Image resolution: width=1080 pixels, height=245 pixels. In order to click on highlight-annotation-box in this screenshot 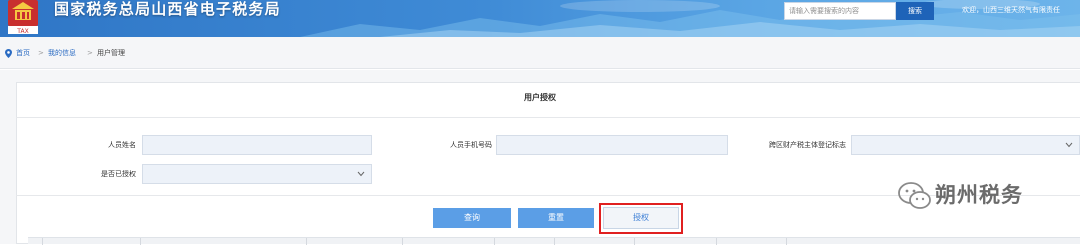, I will do `click(641, 218)`.